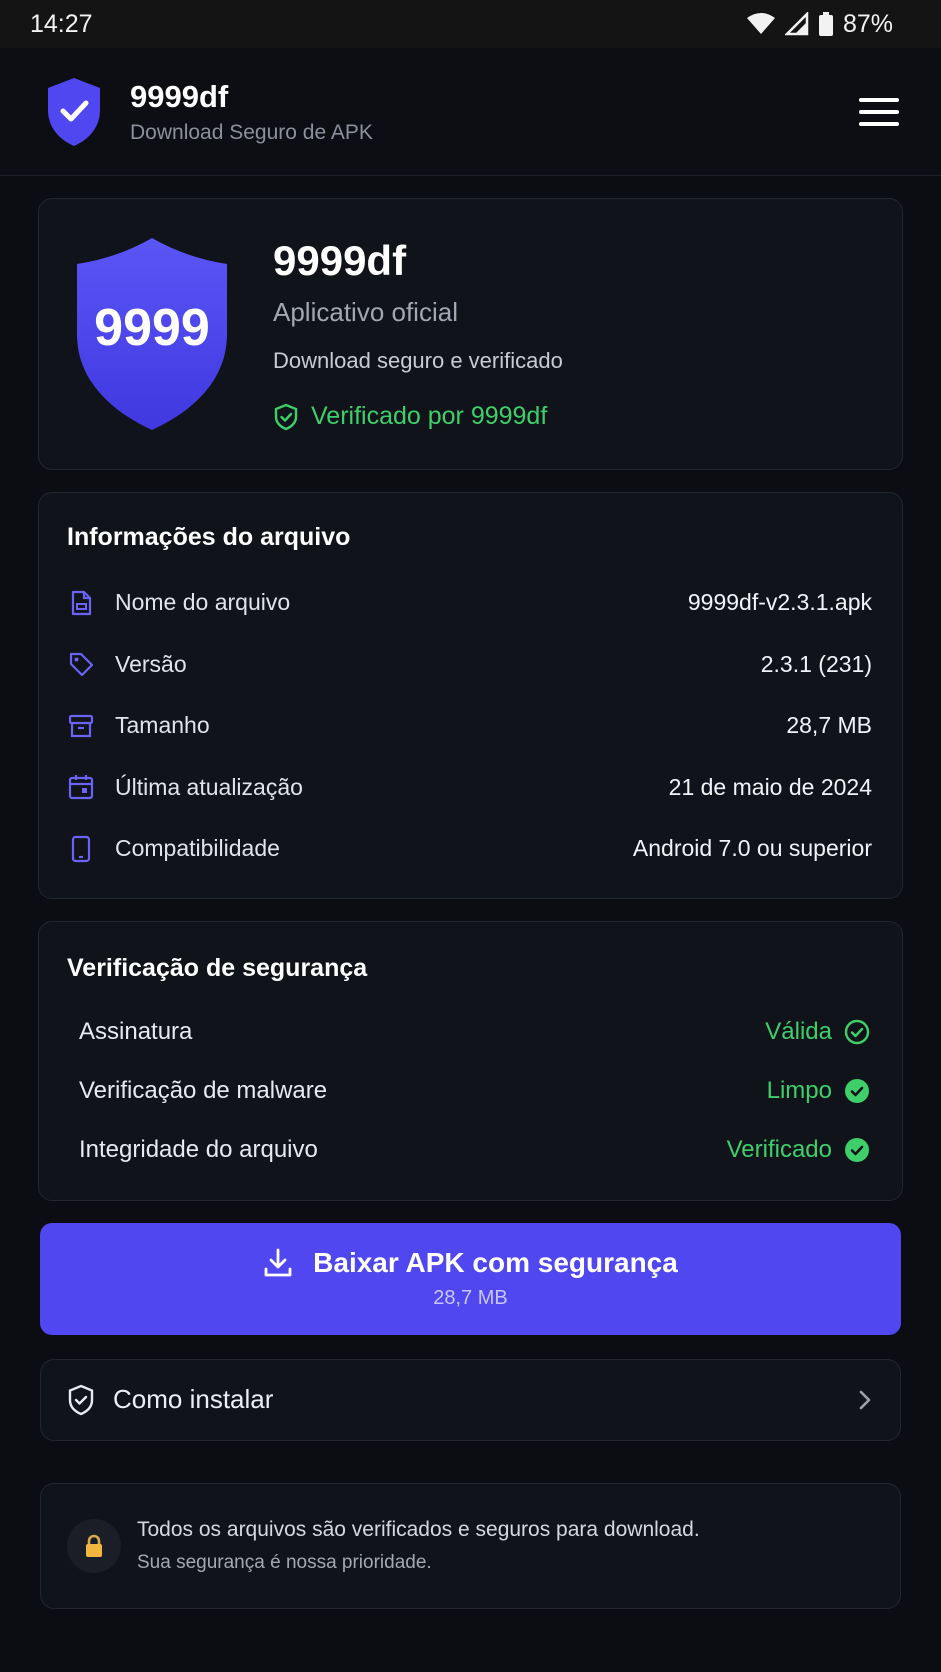 The width and height of the screenshot is (941, 1672). Describe the element at coordinates (469, 665) in the screenshot. I see `info-row-version: Versão 2.3.1 (231)` at that location.